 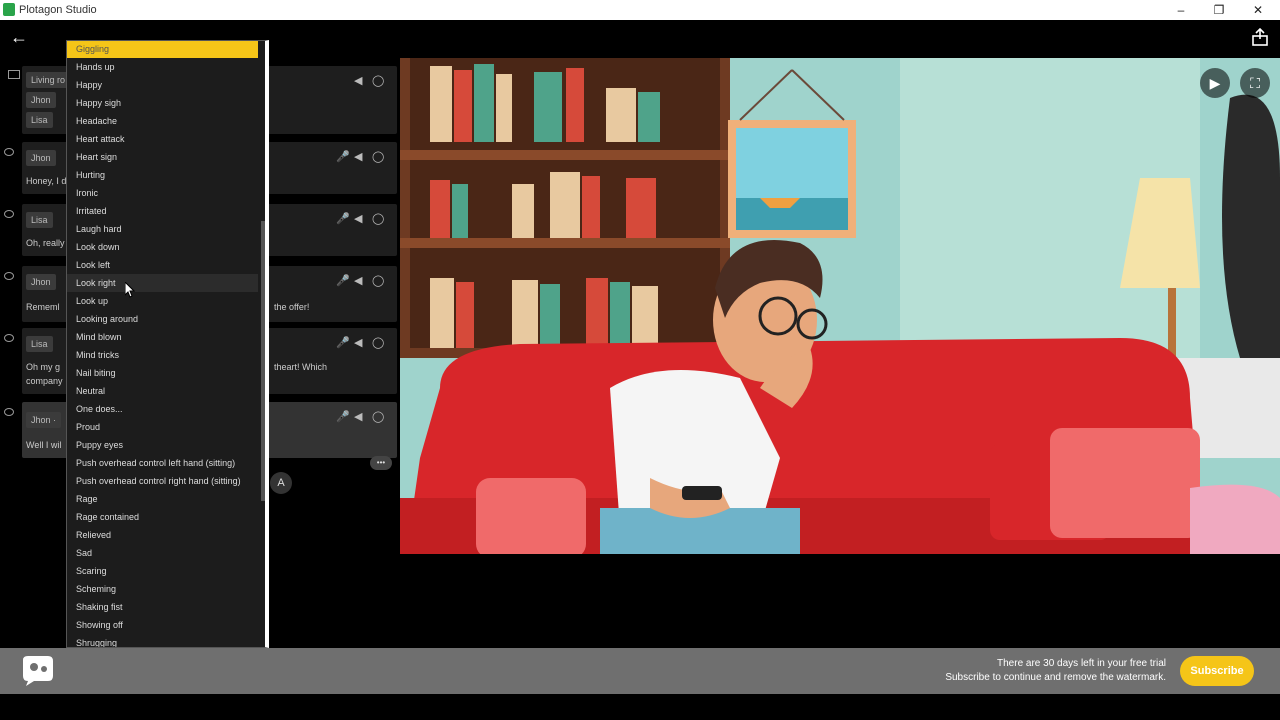 What do you see at coordinates (162, 373) in the screenshot?
I see `dropdown-item: Nail biting` at bounding box center [162, 373].